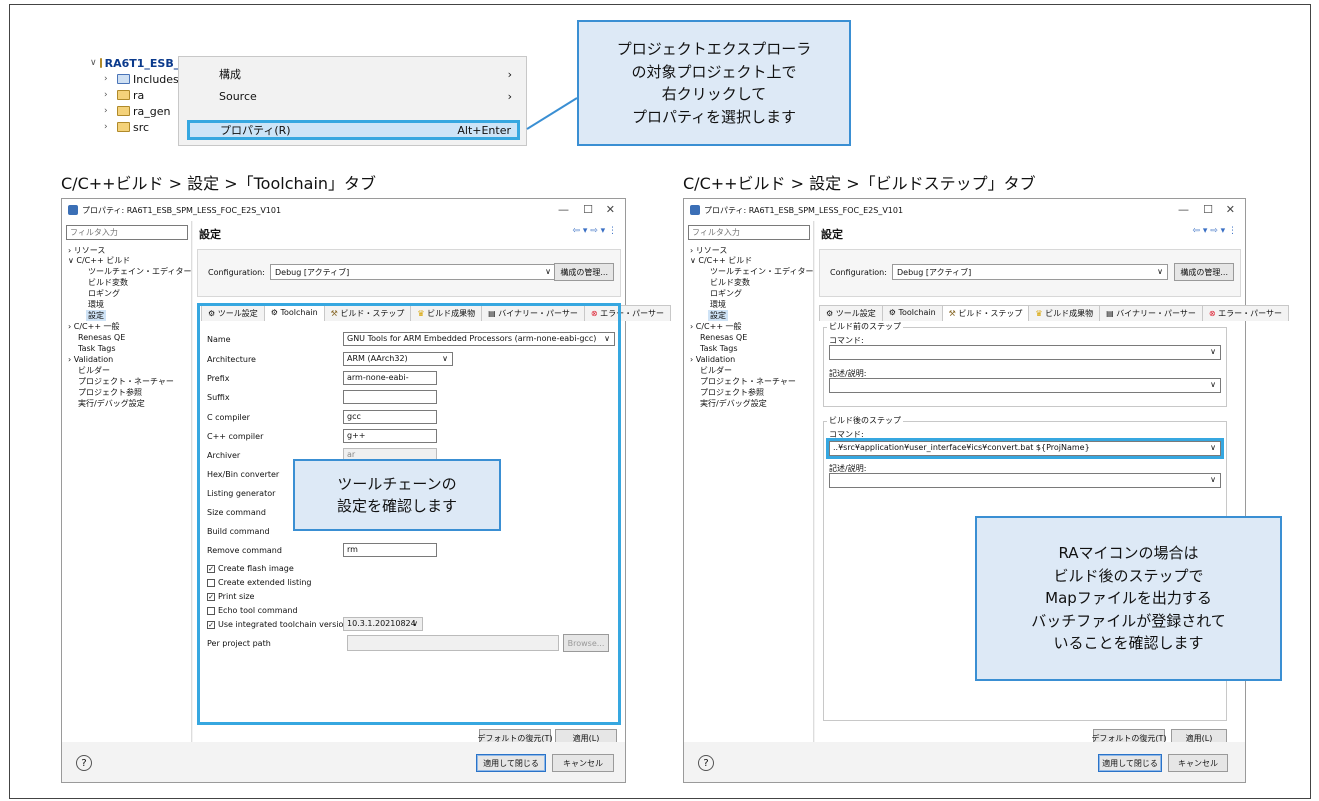  What do you see at coordinates (182, 210) in the screenshot?
I see `dialog-title: プロパティ: RA6T1_ESB_SPM_LESS_FOC_E2S_V101` at bounding box center [182, 210].